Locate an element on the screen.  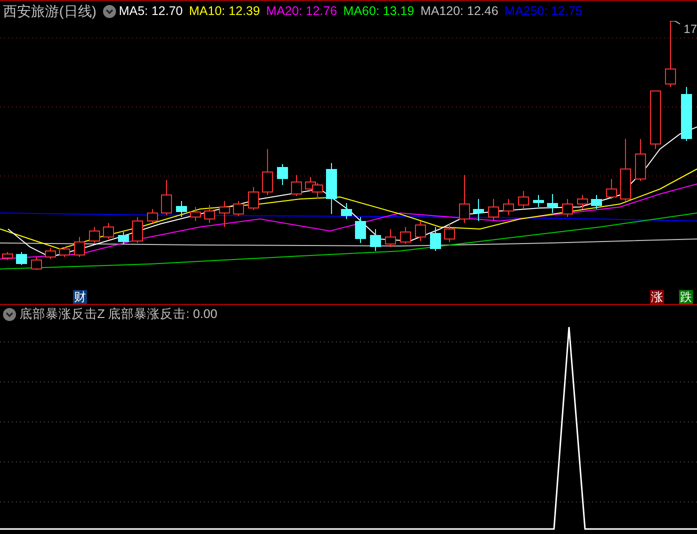
ma-legend-label: MA120: 12.46 is located at coordinates (459, 11).